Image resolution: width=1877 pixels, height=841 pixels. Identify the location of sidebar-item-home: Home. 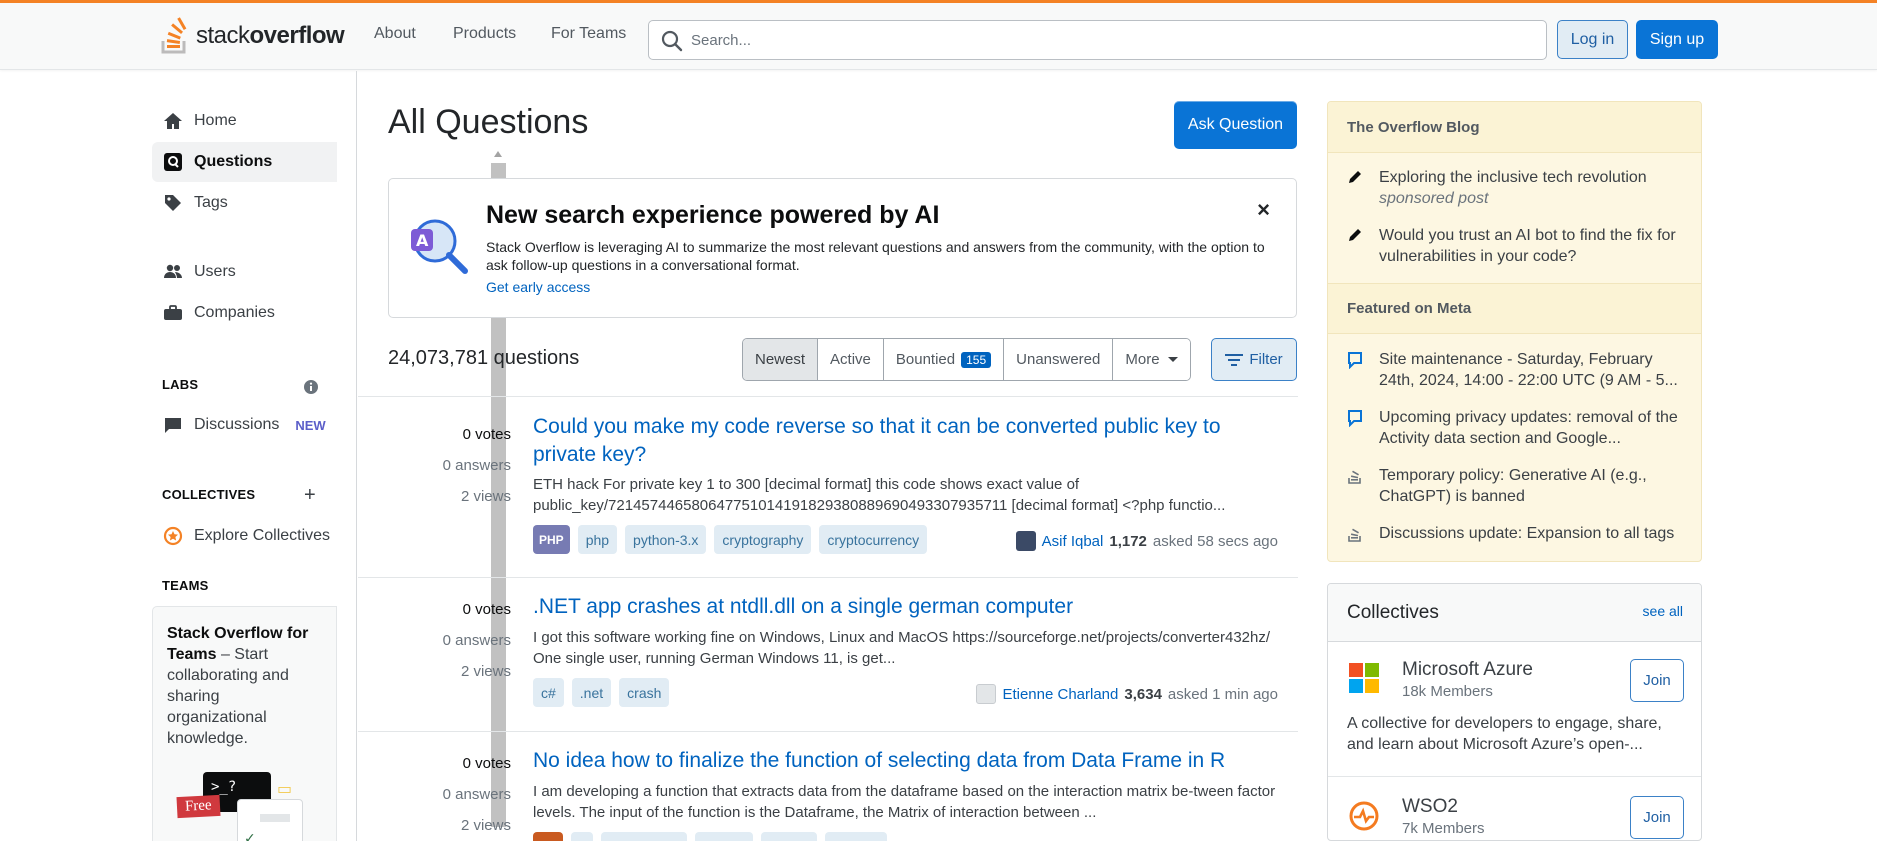
(244, 121).